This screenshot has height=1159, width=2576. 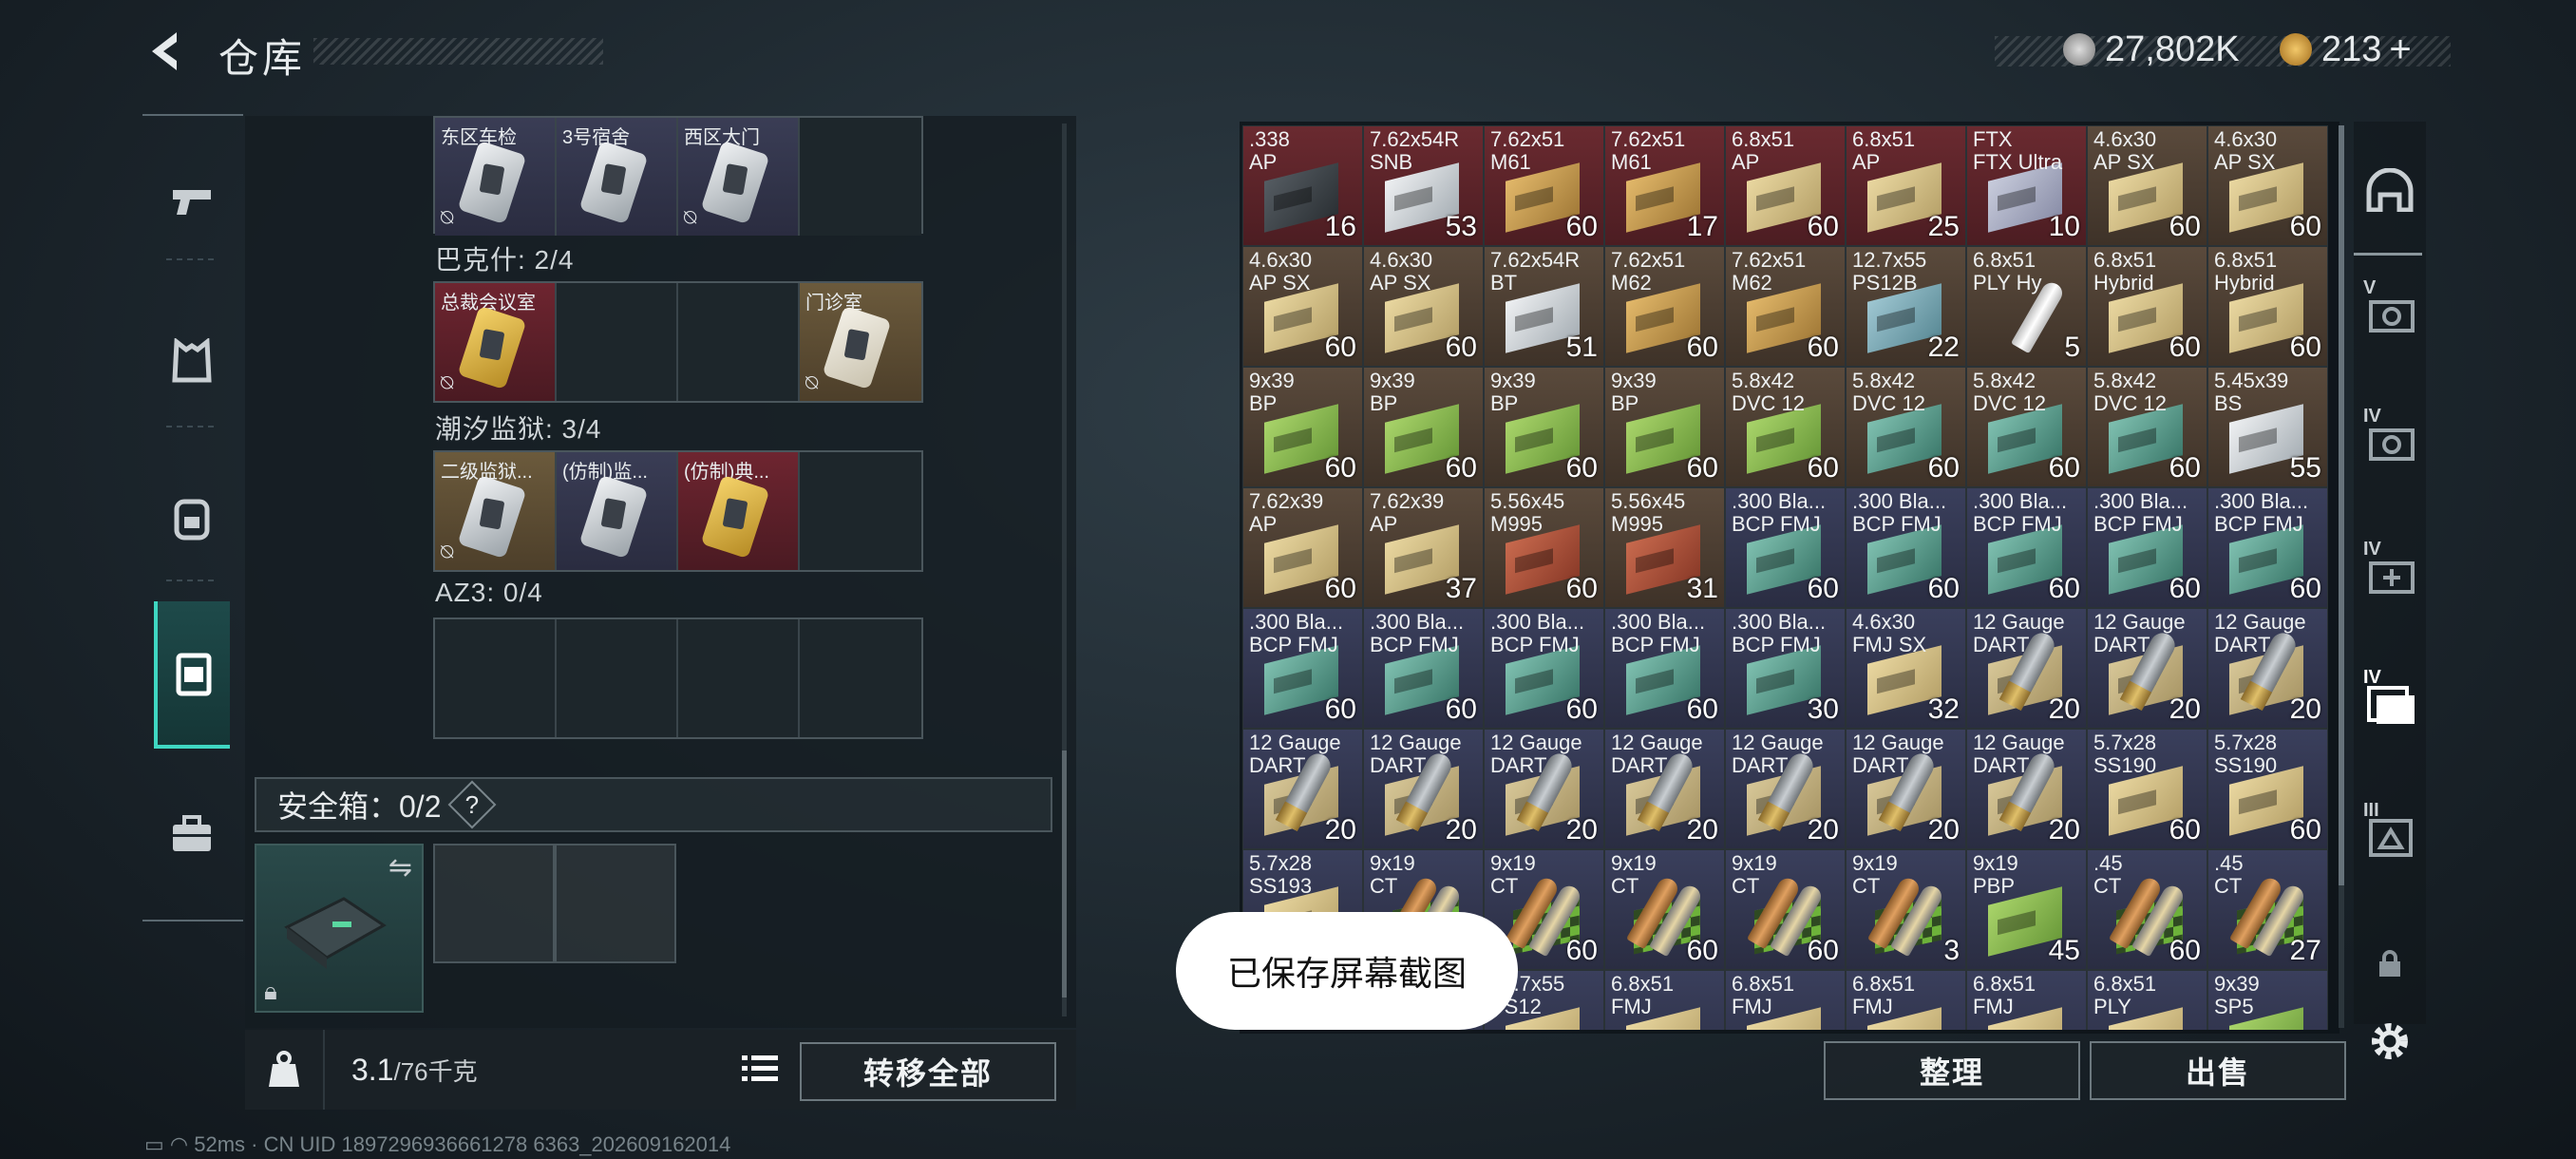 I want to click on key-slot: 东区车检 ⍉, so click(x=496, y=177).